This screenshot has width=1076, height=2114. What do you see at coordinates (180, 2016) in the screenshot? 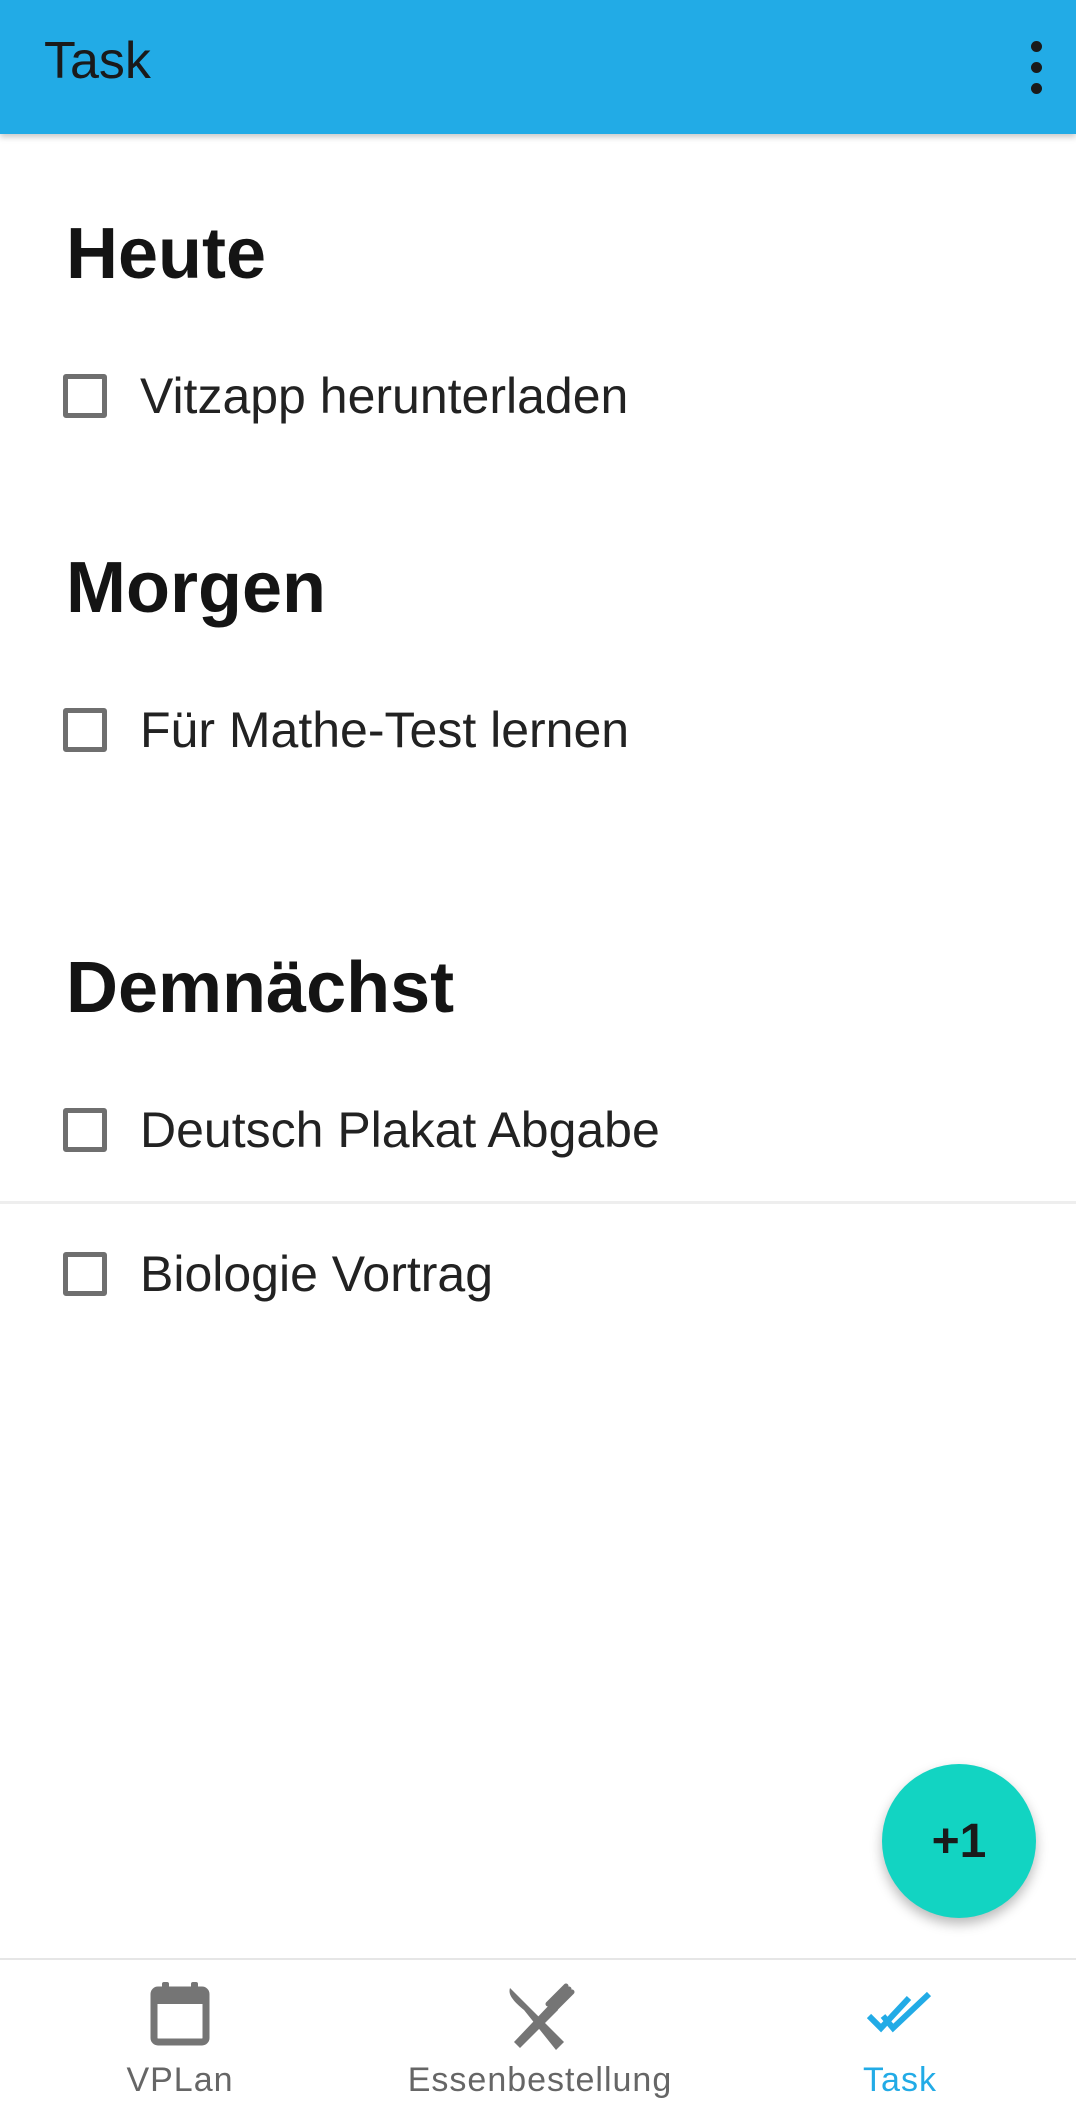
I see `calendar-icon` at bounding box center [180, 2016].